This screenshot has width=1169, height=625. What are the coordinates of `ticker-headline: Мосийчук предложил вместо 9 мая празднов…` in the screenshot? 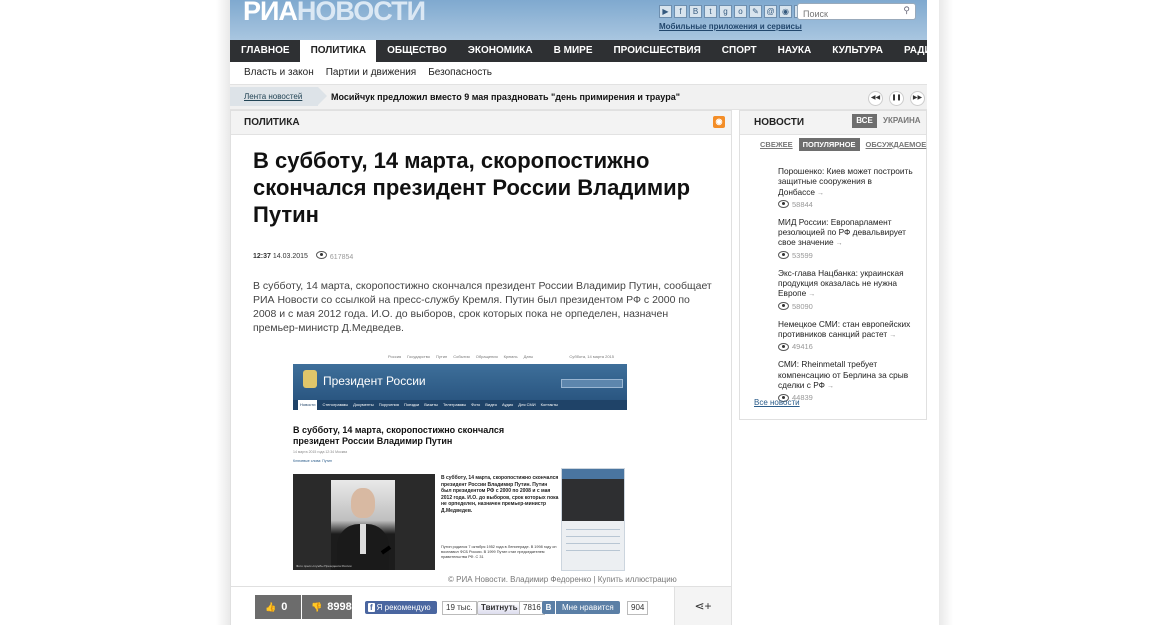 It's located at (505, 97).